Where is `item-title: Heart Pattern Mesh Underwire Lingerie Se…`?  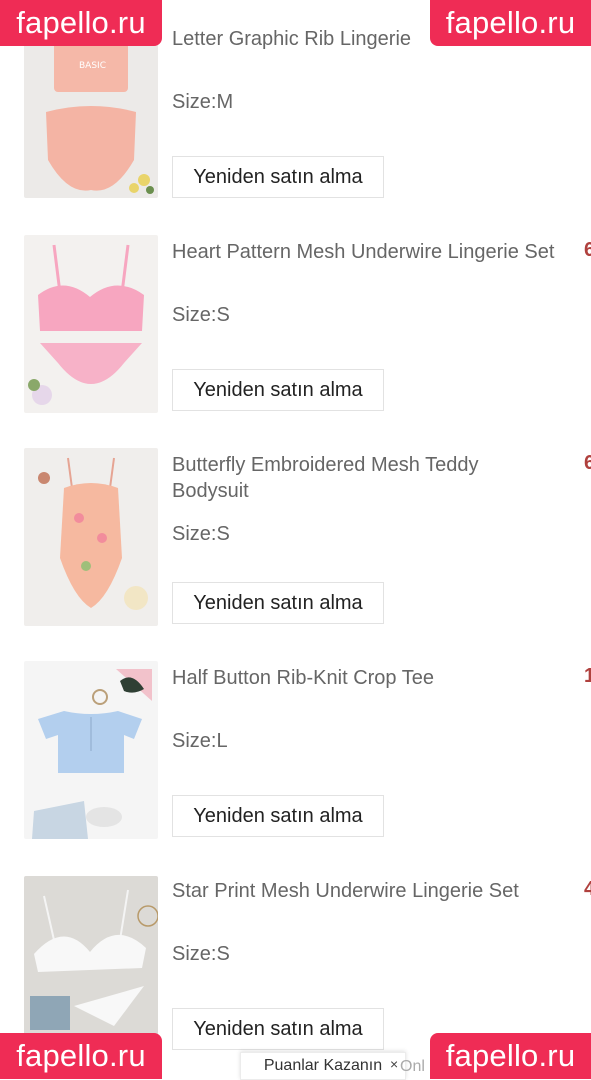 item-title: Heart Pattern Mesh Underwire Lingerie Se… is located at coordinates (377, 252).